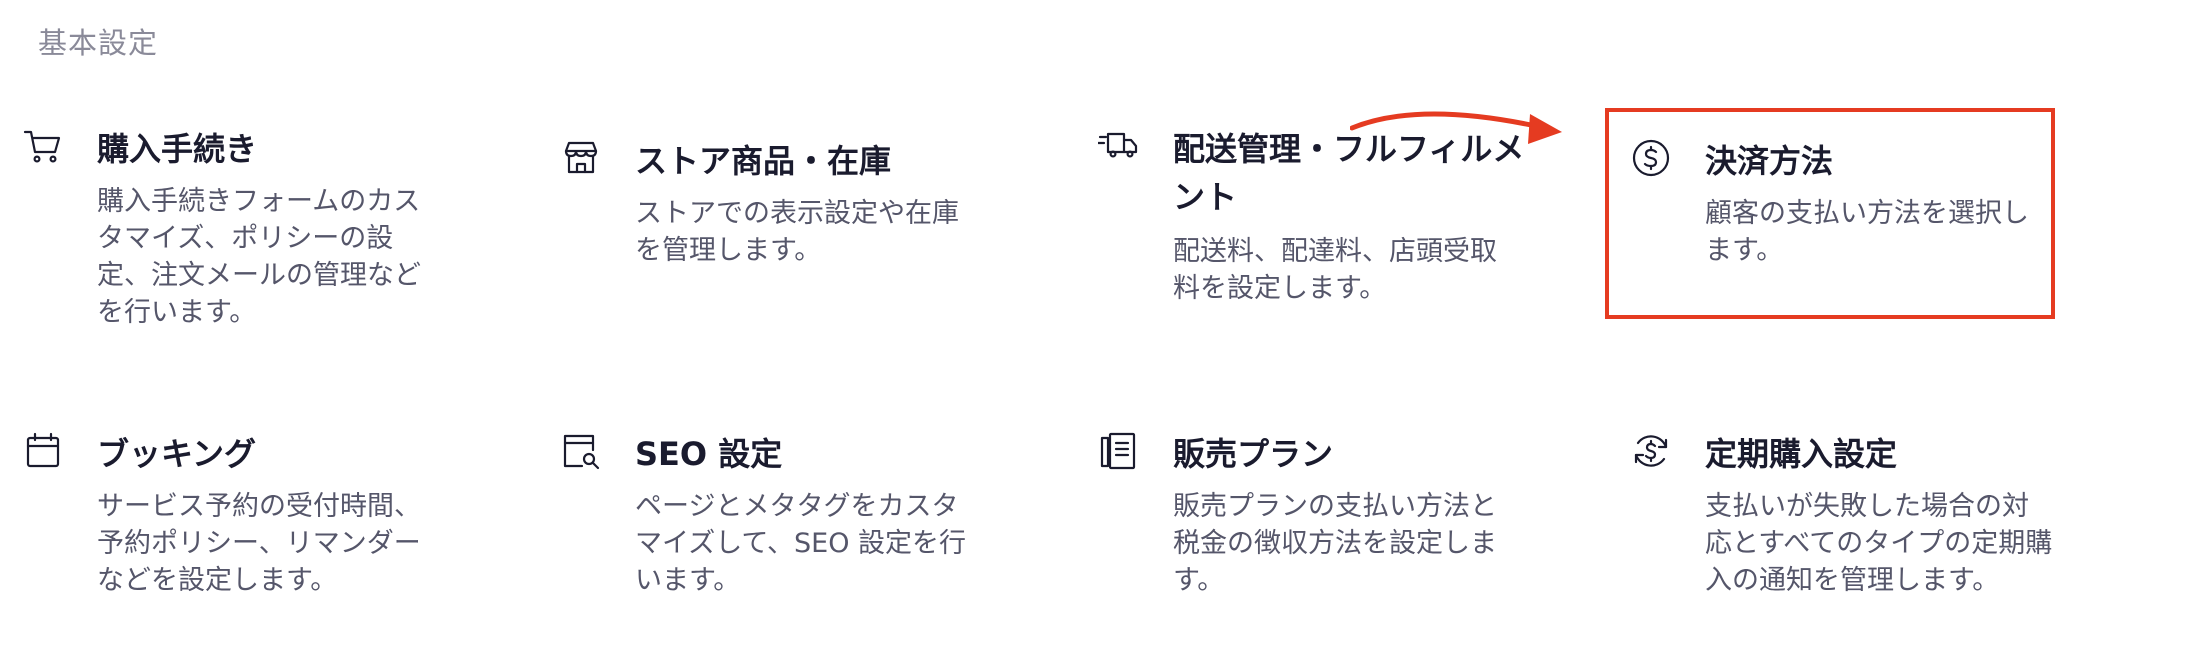  What do you see at coordinates (1328, 225) in the screenshot?
I see `settings-card-shipping: 配送管理・フルフィルメント 配送料、配達料、店頭受取料を設定します。` at bounding box center [1328, 225].